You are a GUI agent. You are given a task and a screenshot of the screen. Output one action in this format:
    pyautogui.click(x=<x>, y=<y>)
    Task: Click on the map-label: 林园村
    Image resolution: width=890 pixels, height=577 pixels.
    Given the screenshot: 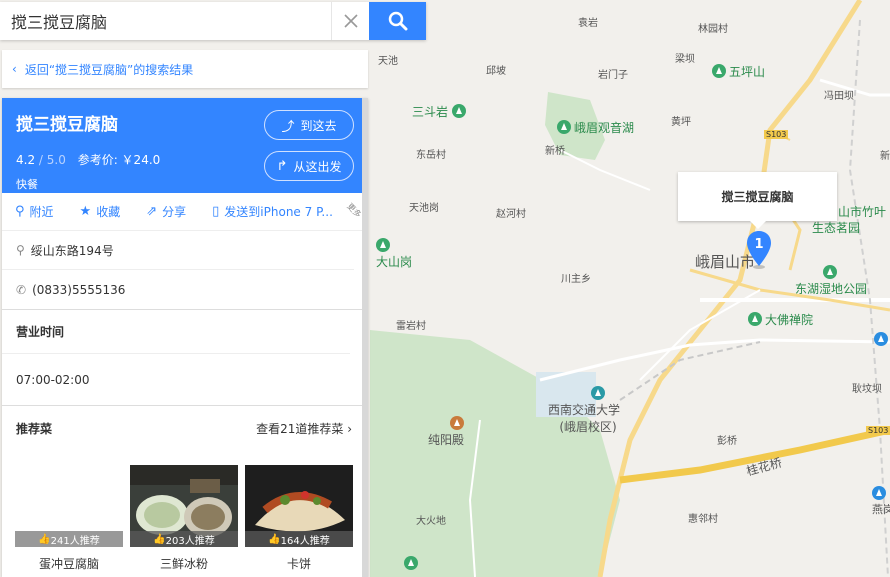 What is the action you would take?
    pyautogui.click(x=713, y=29)
    